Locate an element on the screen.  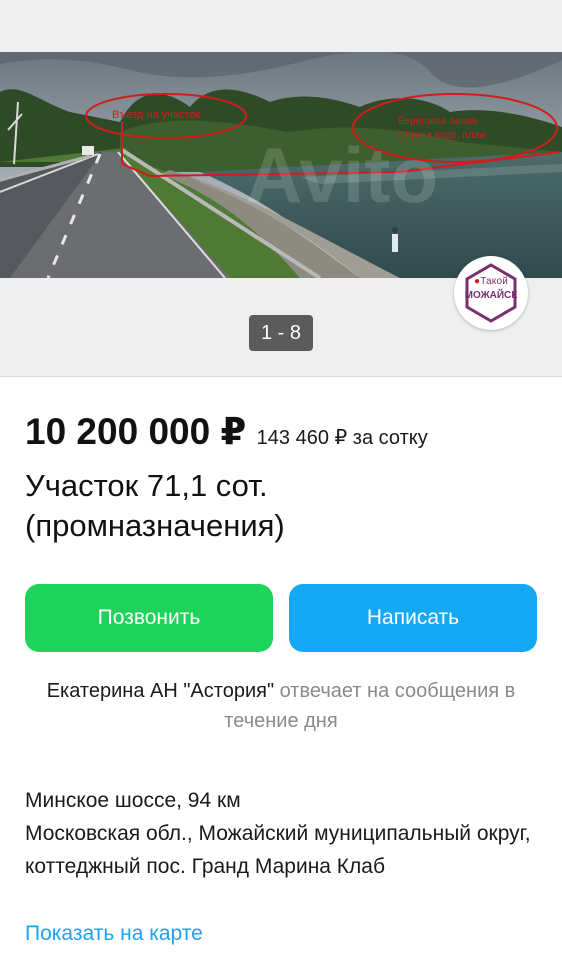
avito-watermark: Avito is located at coordinates (342, 175).